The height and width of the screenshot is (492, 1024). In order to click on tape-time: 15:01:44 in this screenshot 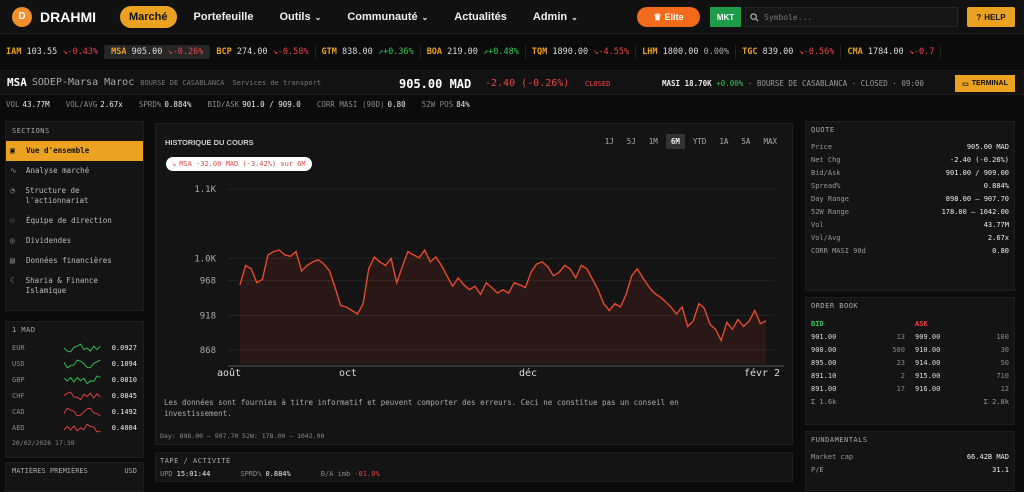, I will do `click(193, 474)`.